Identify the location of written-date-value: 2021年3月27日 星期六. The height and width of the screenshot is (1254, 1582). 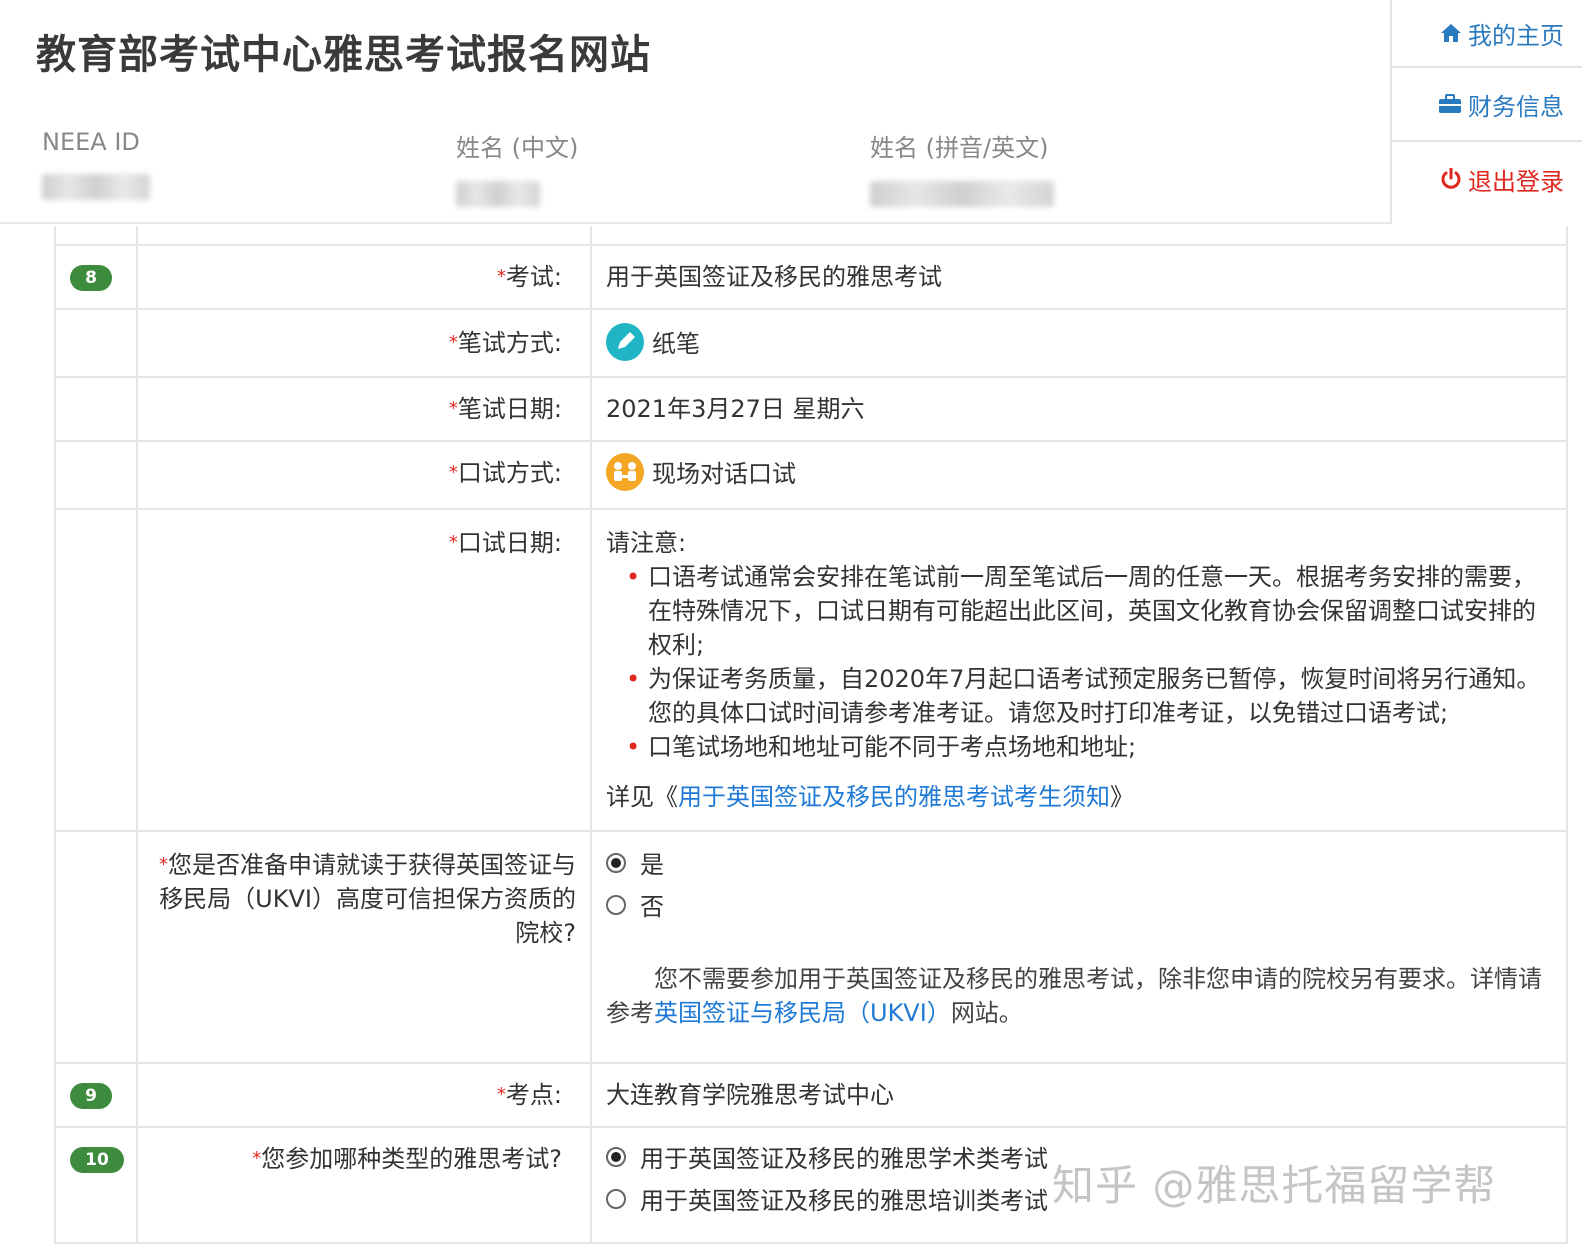
(735, 409).